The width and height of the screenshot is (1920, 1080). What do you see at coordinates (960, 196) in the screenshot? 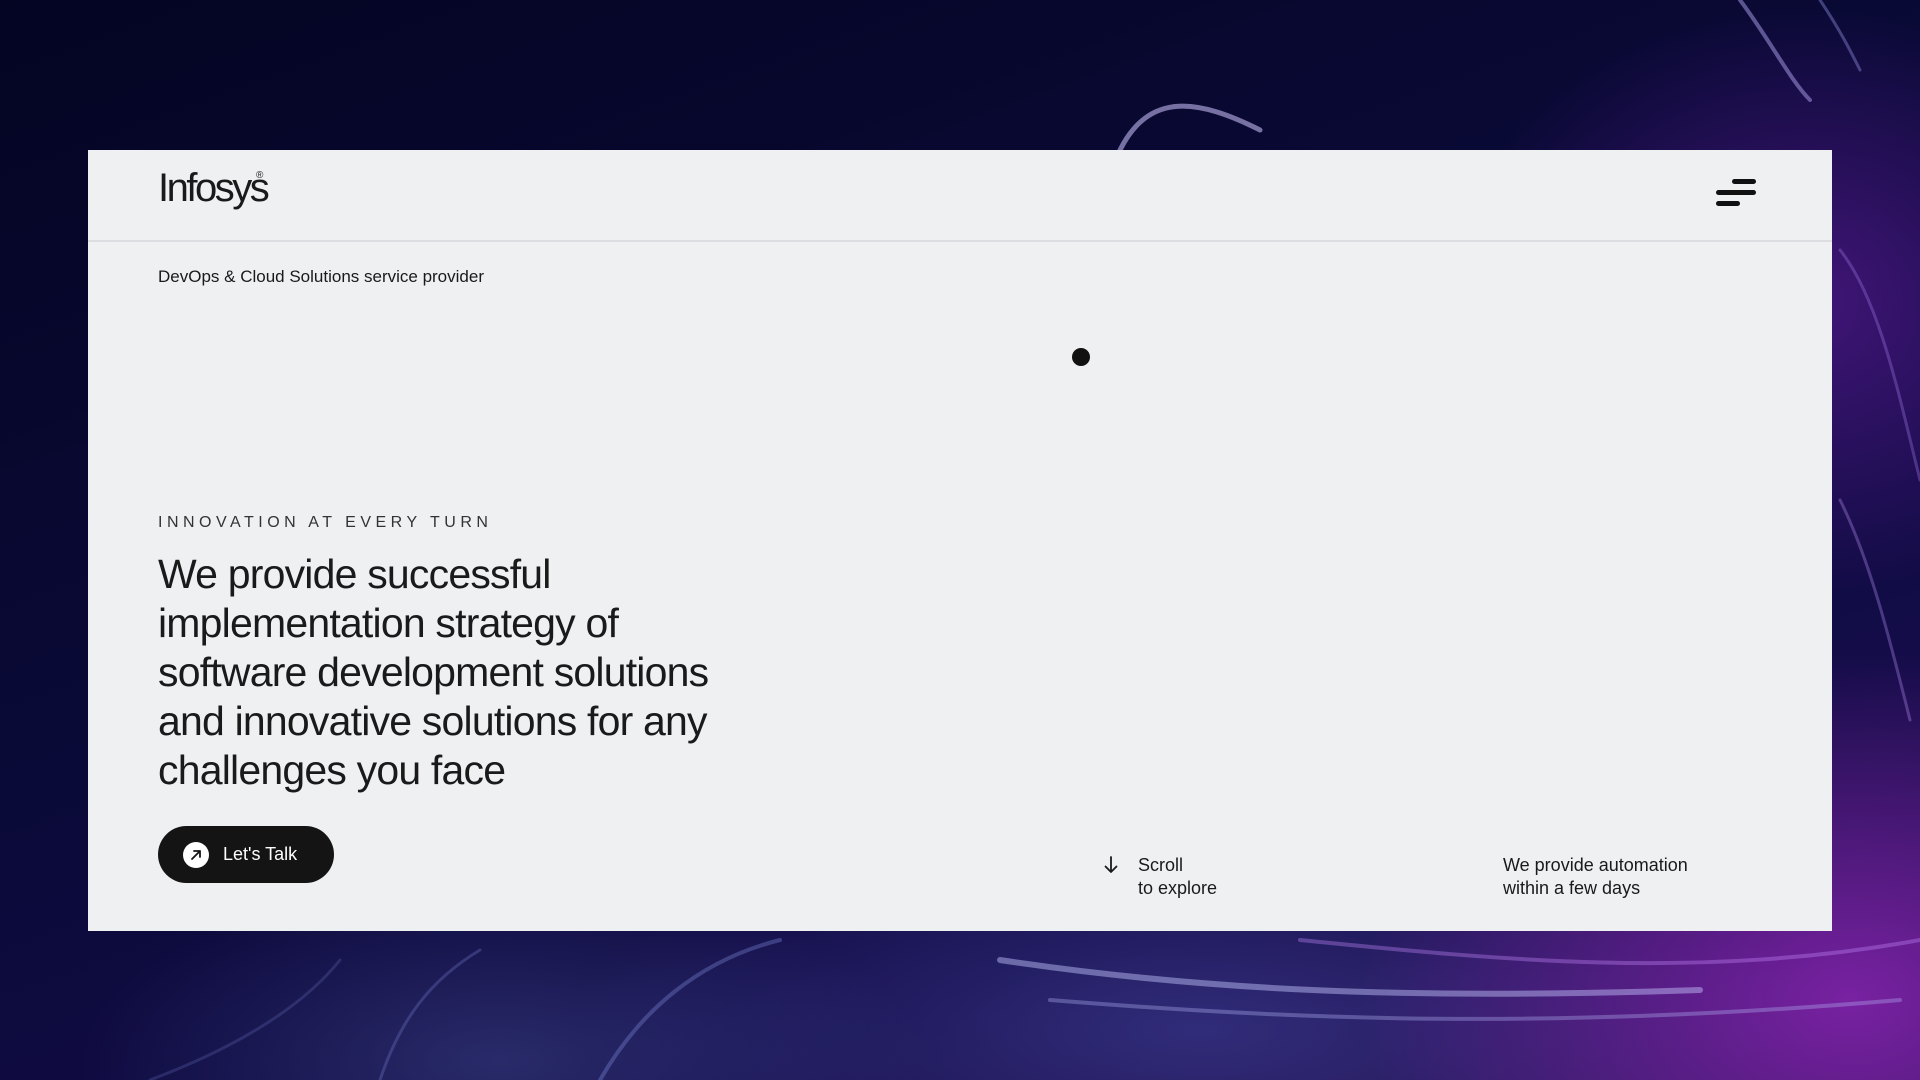
I see `top-navigation-bar: Infosys ®` at bounding box center [960, 196].